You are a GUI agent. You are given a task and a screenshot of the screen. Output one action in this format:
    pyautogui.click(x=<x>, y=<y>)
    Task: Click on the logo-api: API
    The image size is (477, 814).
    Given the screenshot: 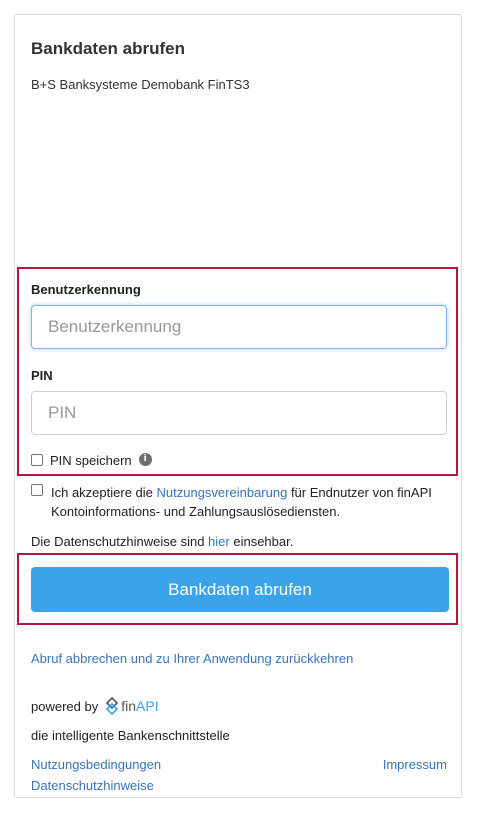 What is the action you would take?
    pyautogui.click(x=147, y=706)
    